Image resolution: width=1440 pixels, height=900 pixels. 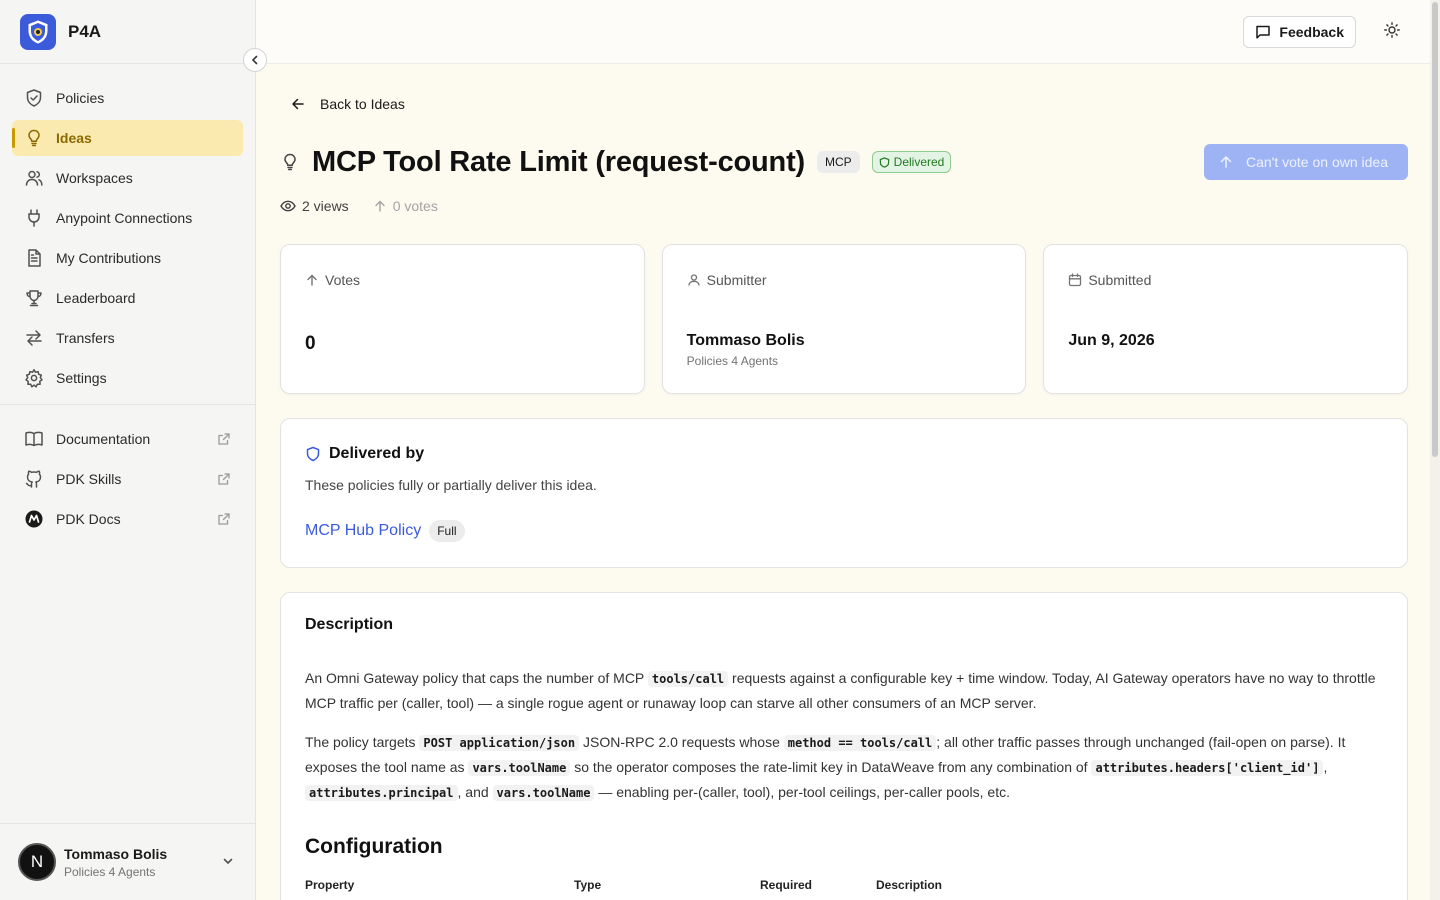 I want to click on inline-code: attributes.principal, so click(x=381, y=793).